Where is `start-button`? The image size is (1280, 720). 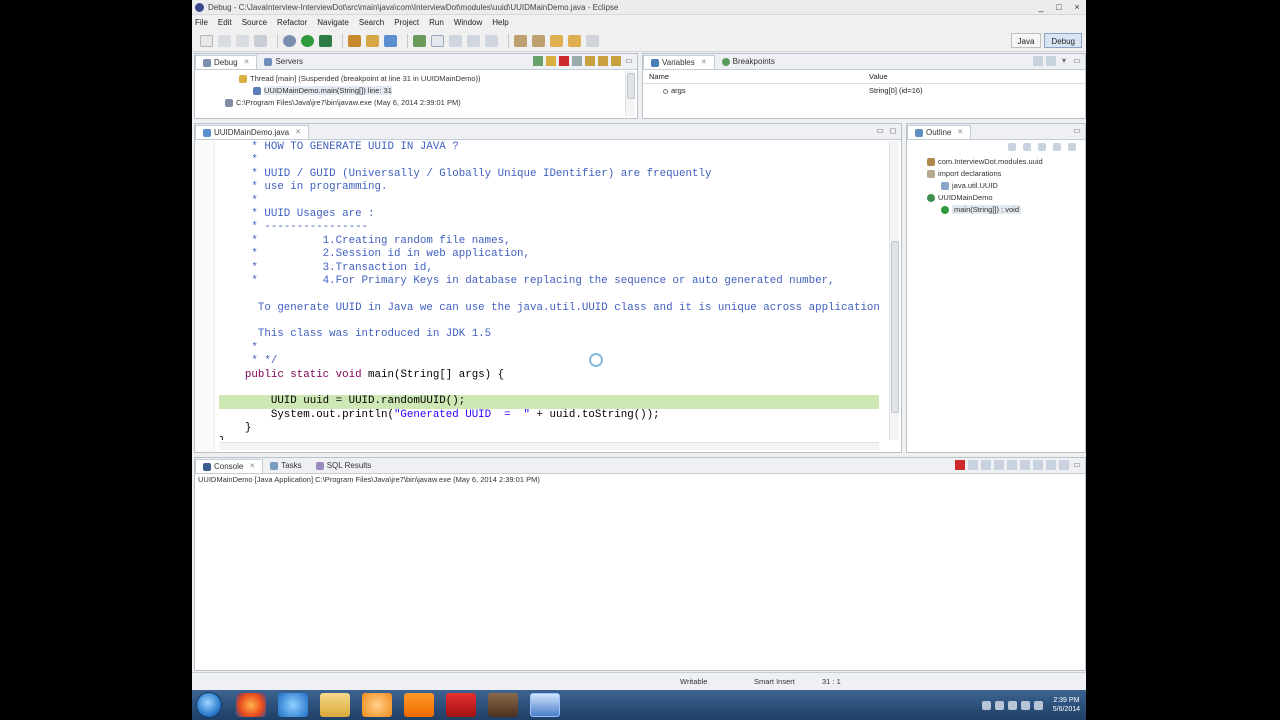
start-button is located at coordinates (209, 705).